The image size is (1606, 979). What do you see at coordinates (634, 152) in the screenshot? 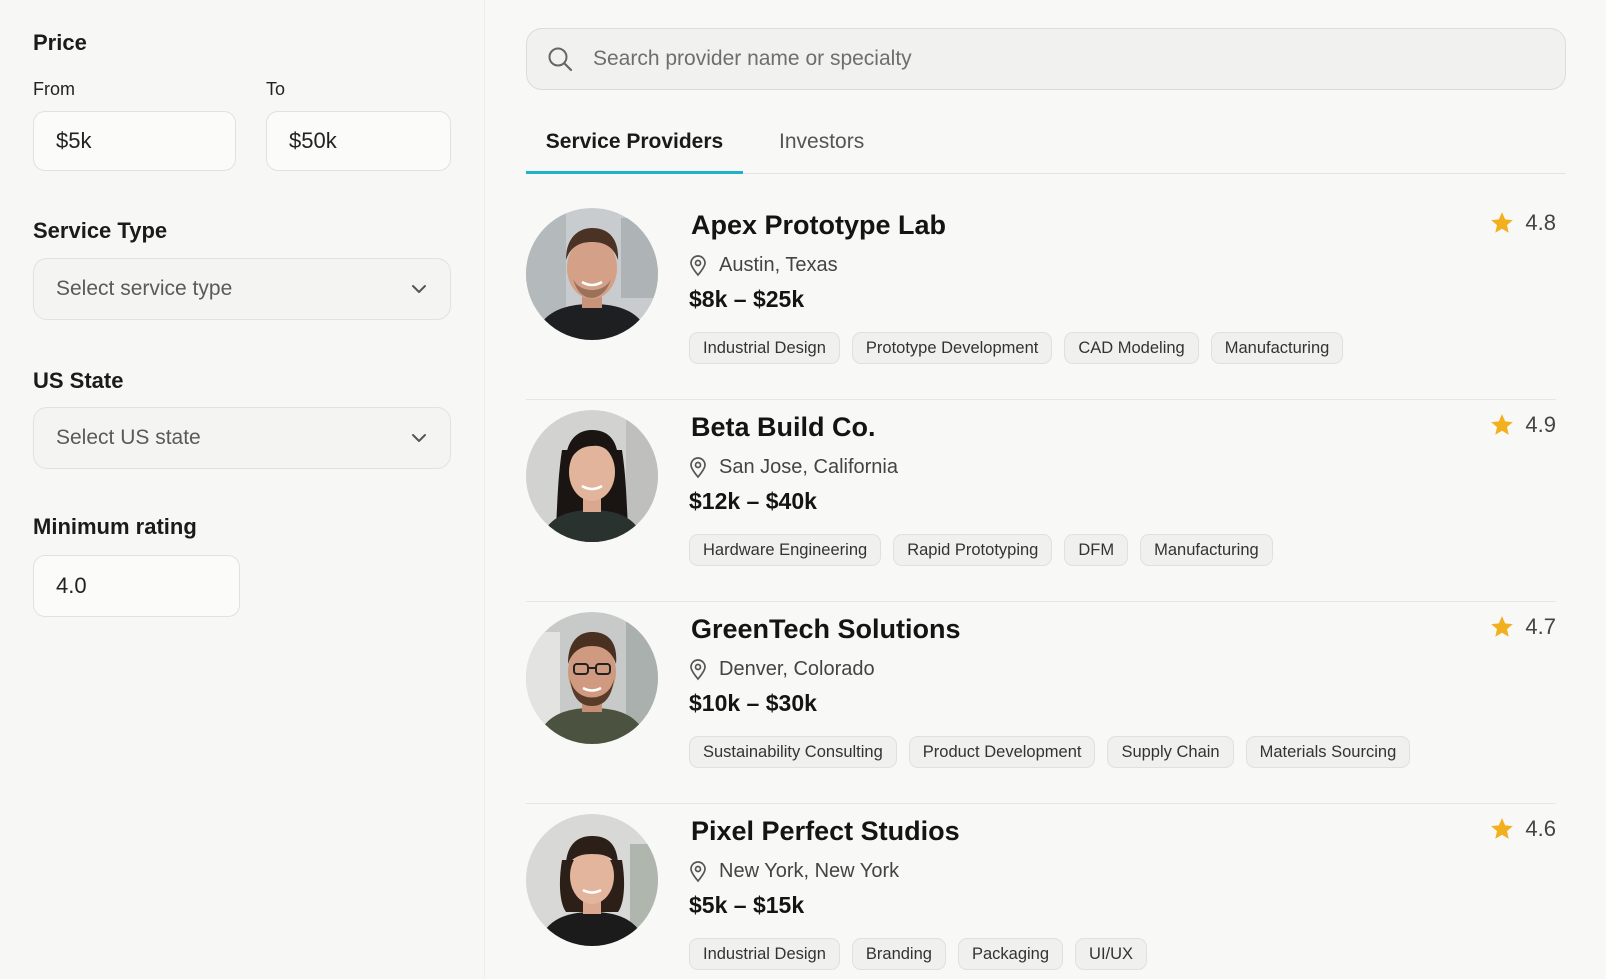
I see `tab-service-providers: Service Providers` at bounding box center [634, 152].